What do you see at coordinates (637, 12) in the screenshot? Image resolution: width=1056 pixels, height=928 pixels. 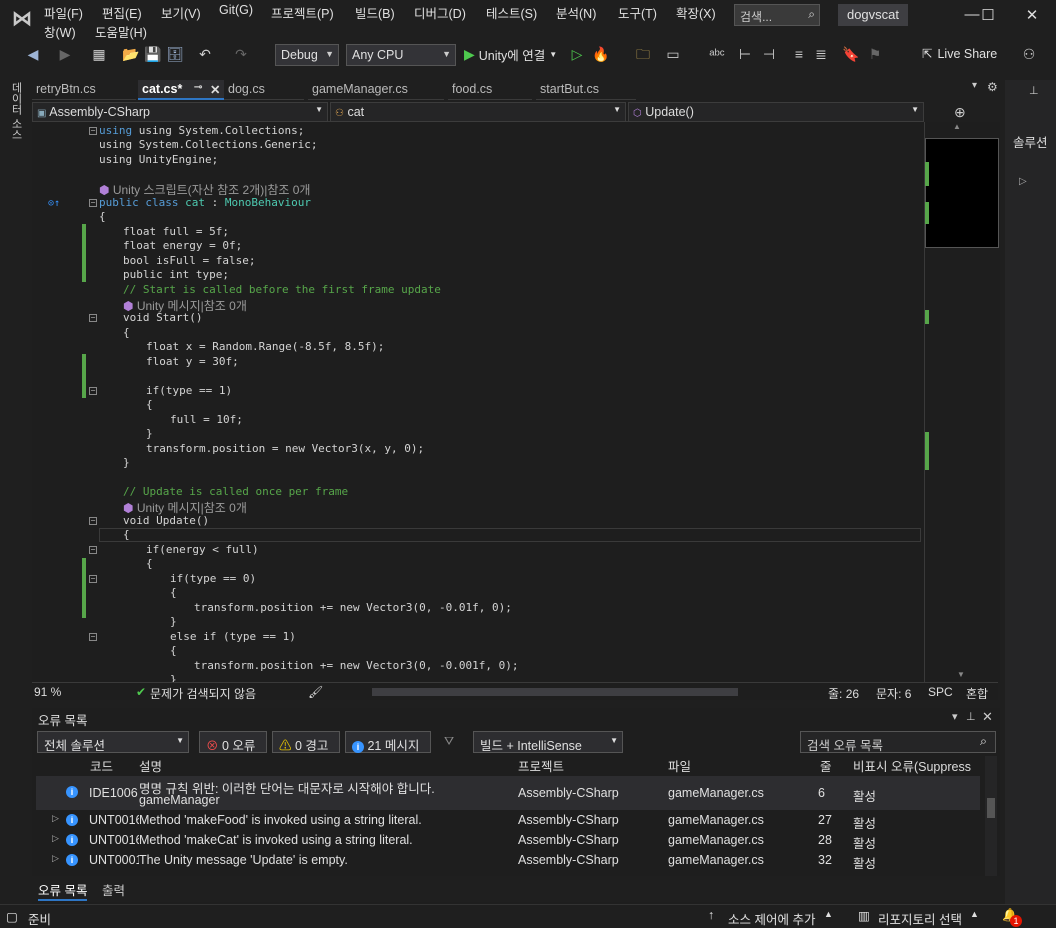 I see `menu-tools: 도구(T)` at bounding box center [637, 12].